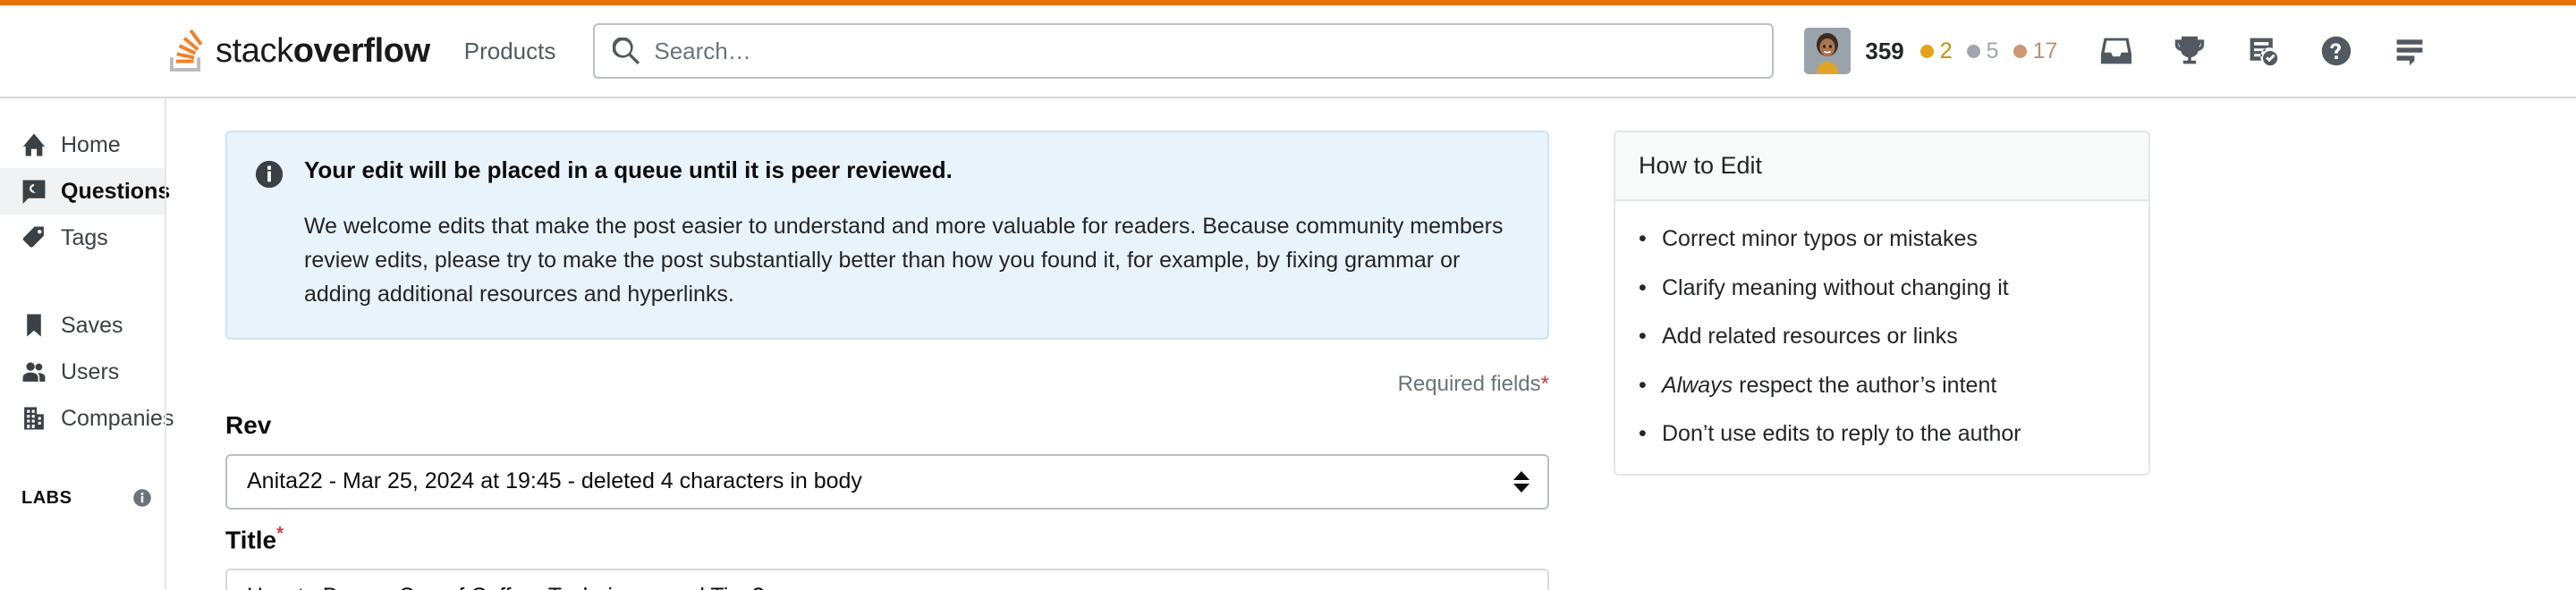  Describe the element at coordinates (2045, 50) in the screenshot. I see `bronze-badge-count: 17` at that location.